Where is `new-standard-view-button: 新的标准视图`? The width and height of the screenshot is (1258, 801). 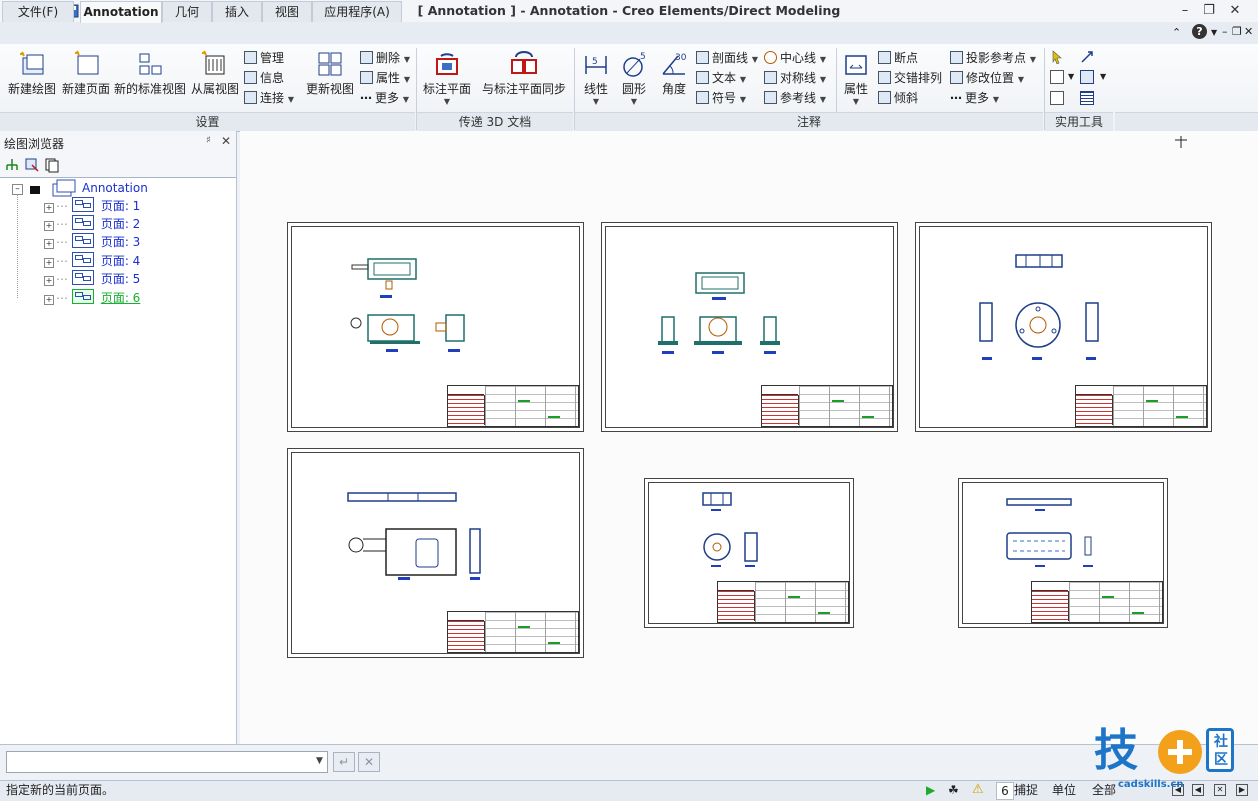 new-standard-view-button: 新的标准视图 is located at coordinates (150, 73).